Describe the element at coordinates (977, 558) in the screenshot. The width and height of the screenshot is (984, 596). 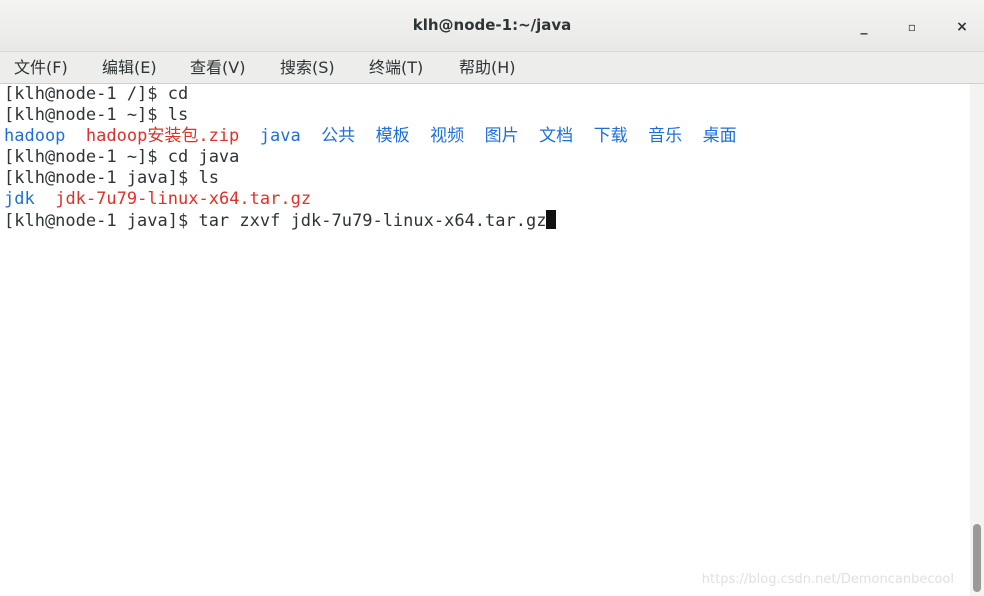
I see `scrollbar-thumb` at that location.